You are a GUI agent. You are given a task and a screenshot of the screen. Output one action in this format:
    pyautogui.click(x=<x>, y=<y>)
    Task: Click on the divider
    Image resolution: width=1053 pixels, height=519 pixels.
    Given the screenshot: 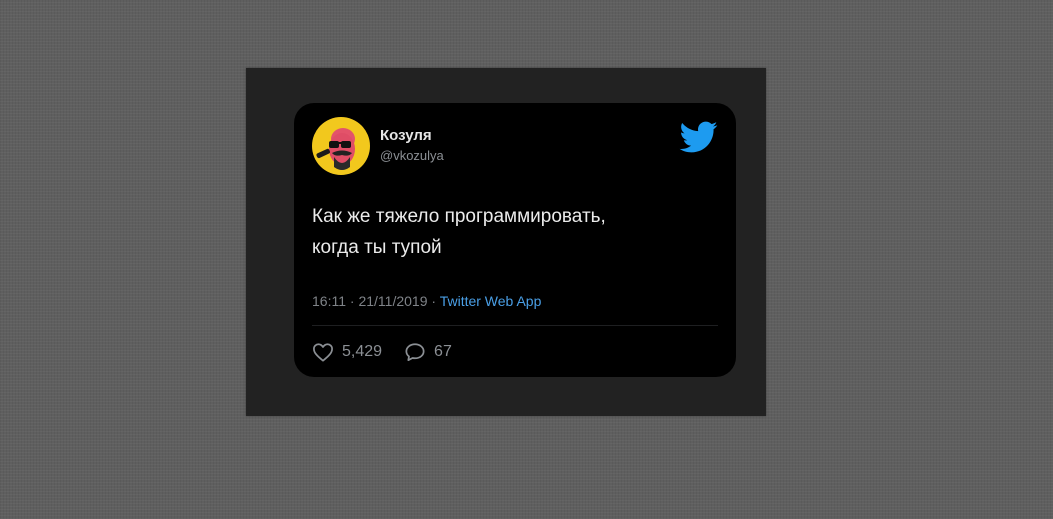 What is the action you would take?
    pyautogui.click(x=515, y=325)
    